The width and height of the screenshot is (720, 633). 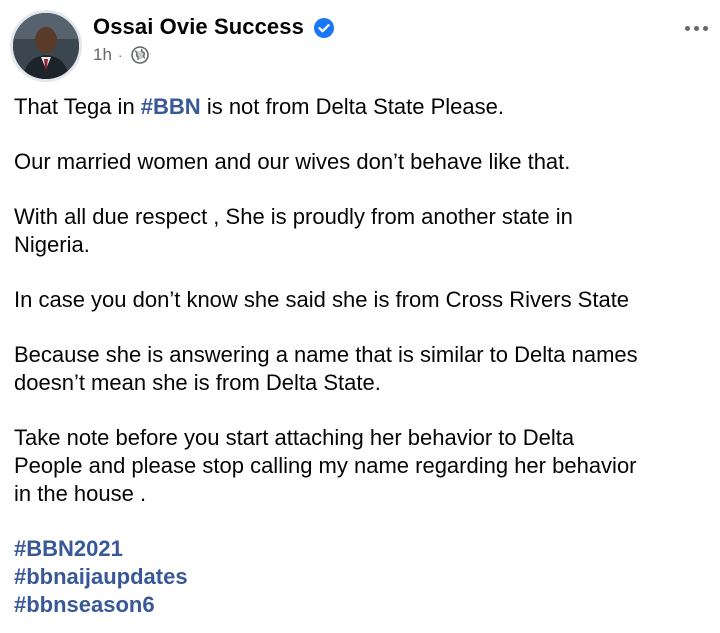 I want to click on globe-icon, so click(x=139, y=55).